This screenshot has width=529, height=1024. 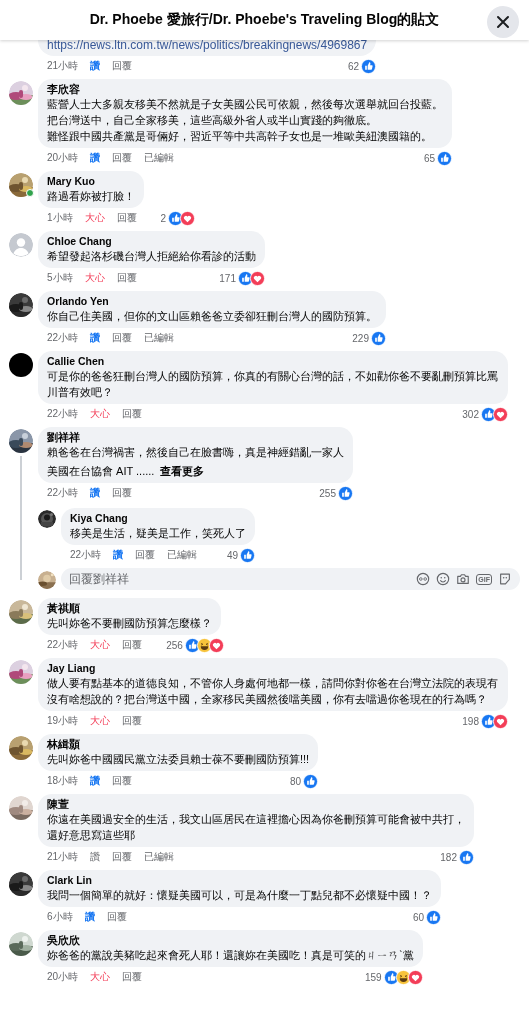 What do you see at coordinates (163, 218) in the screenshot?
I see `reaction-count: 2` at bounding box center [163, 218].